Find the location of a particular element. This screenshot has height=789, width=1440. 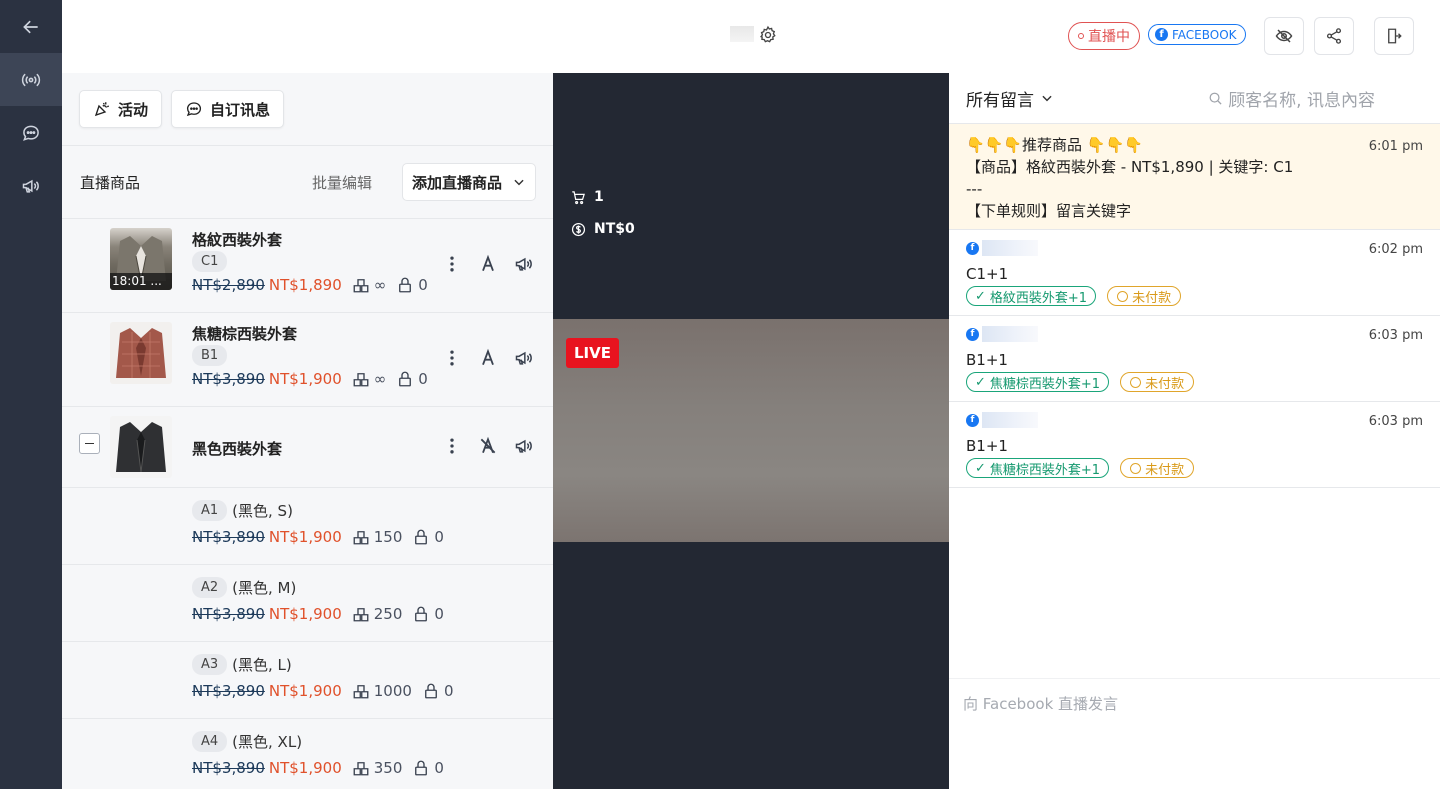

composer-placeholder: 向 Facebook 直播发言 is located at coordinates (1041, 704).